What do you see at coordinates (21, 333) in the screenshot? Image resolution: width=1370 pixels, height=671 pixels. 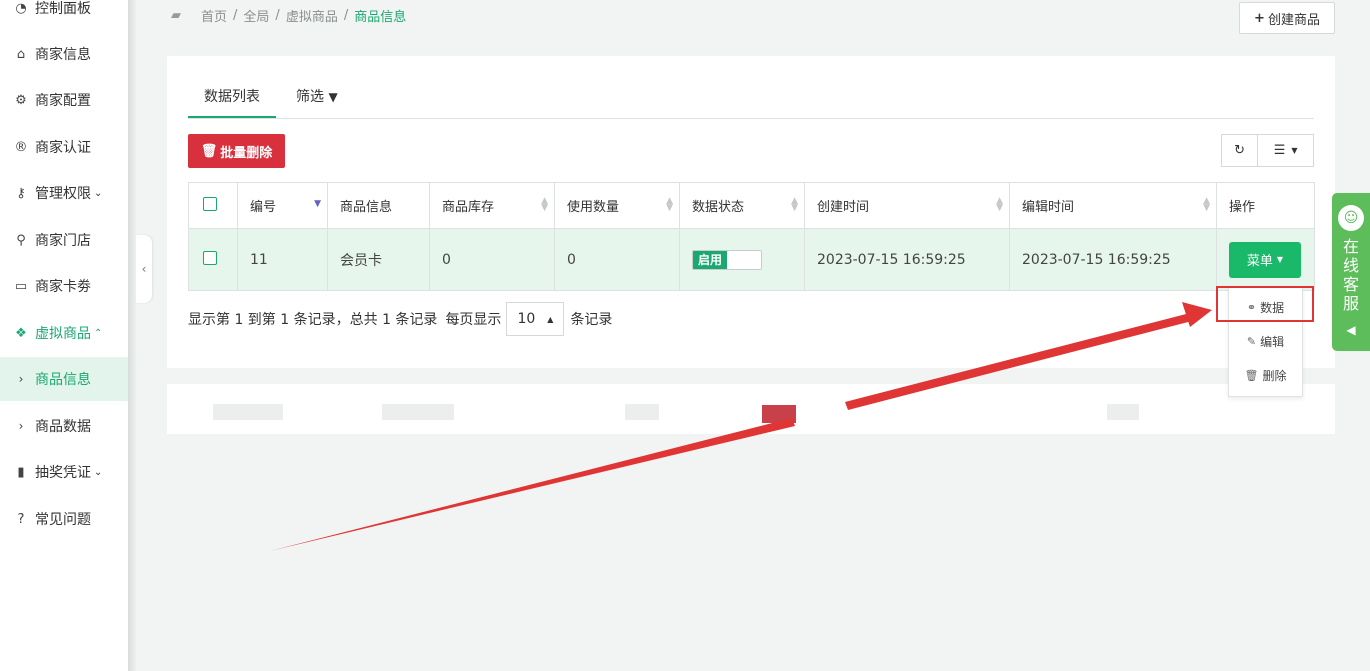 I see `dropbox-icon: ❖` at bounding box center [21, 333].